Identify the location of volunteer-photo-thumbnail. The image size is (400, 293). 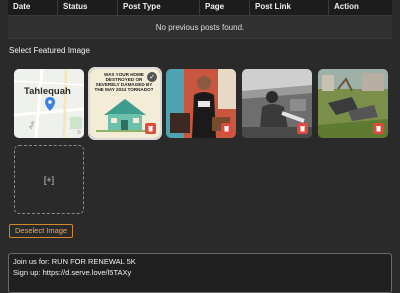
(201, 103).